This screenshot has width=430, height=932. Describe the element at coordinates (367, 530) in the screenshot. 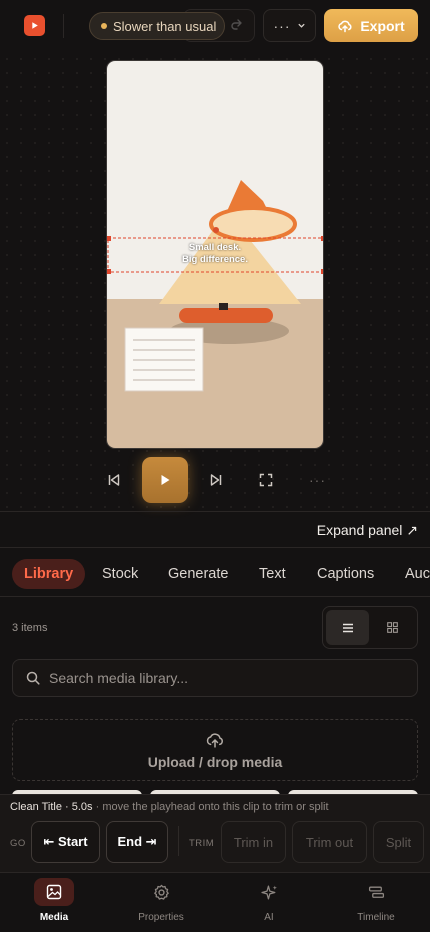

I see `expand-panel-button: Expand panel ↗` at that location.